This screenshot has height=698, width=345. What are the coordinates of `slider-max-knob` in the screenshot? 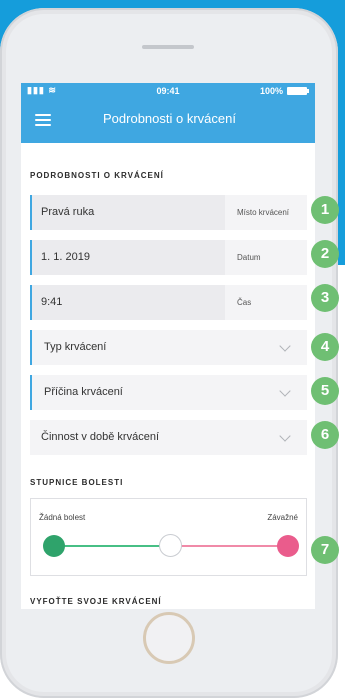 It's located at (288, 546).